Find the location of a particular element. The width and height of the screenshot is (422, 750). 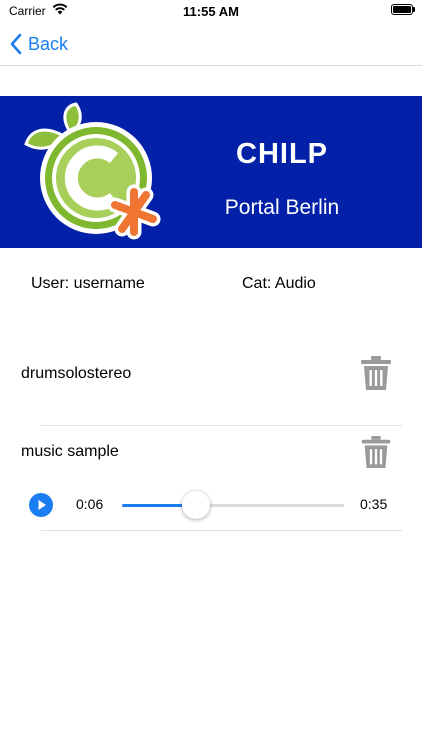

play-button is located at coordinates (41, 505).